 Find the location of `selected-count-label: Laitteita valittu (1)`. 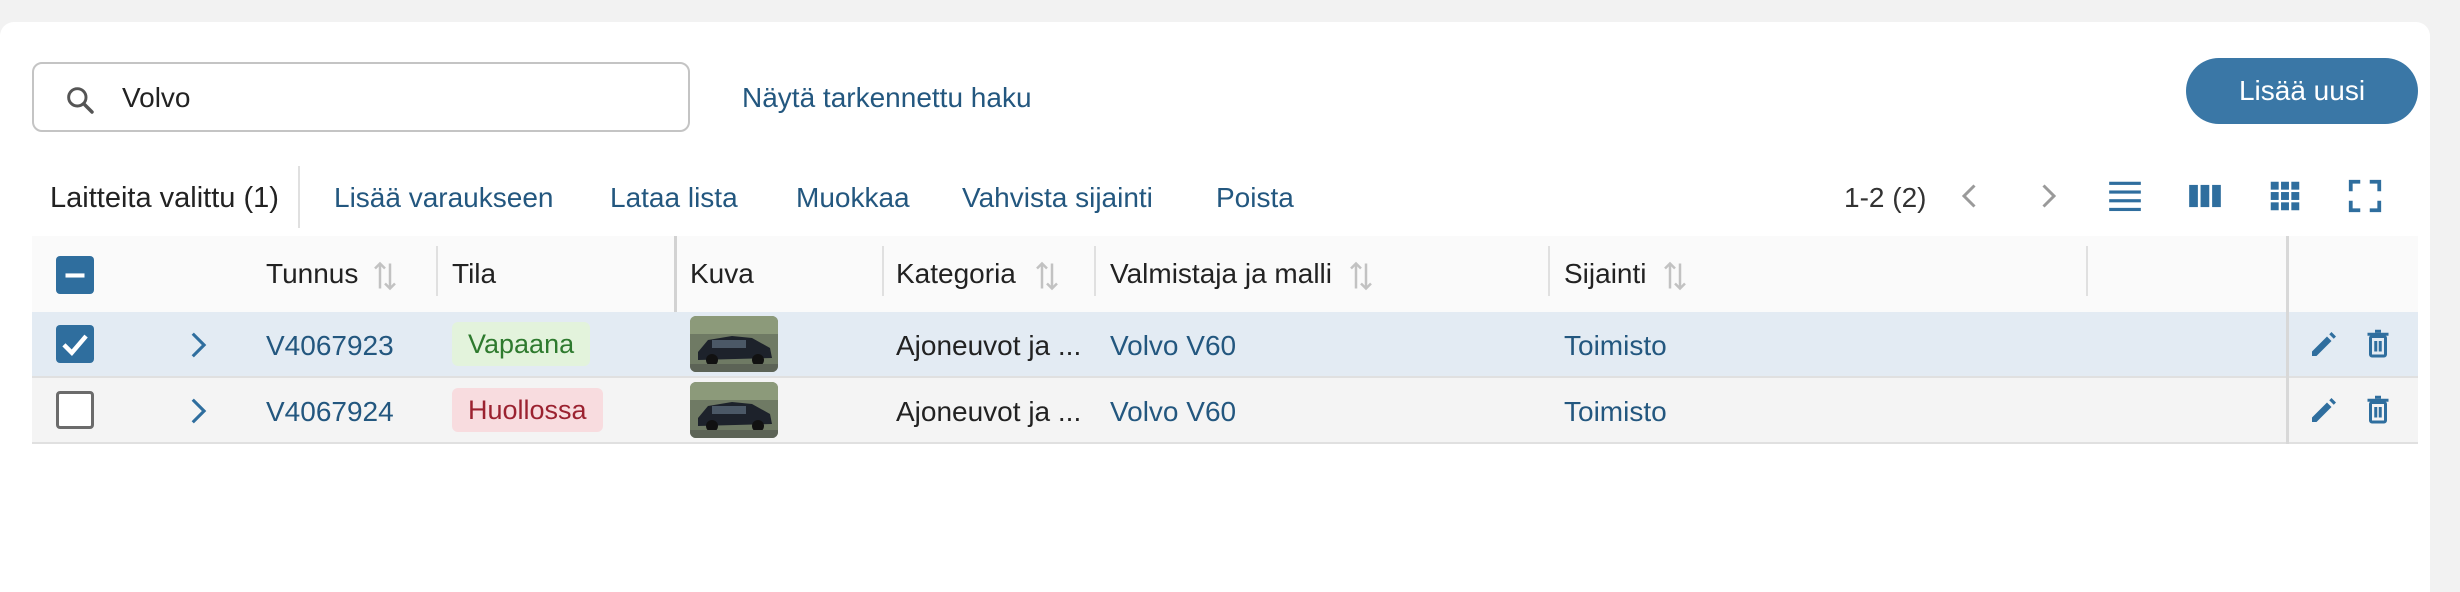

selected-count-label: Laitteita valittu (1) is located at coordinates (164, 198).